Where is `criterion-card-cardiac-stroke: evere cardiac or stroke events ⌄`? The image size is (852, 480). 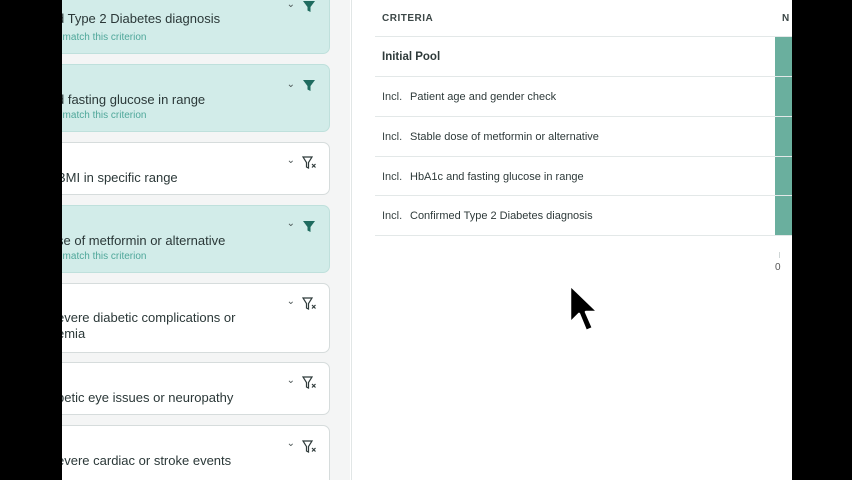 criterion-card-cardiac-stroke: evere cardiac or stroke events ⌄ is located at coordinates (196, 452).